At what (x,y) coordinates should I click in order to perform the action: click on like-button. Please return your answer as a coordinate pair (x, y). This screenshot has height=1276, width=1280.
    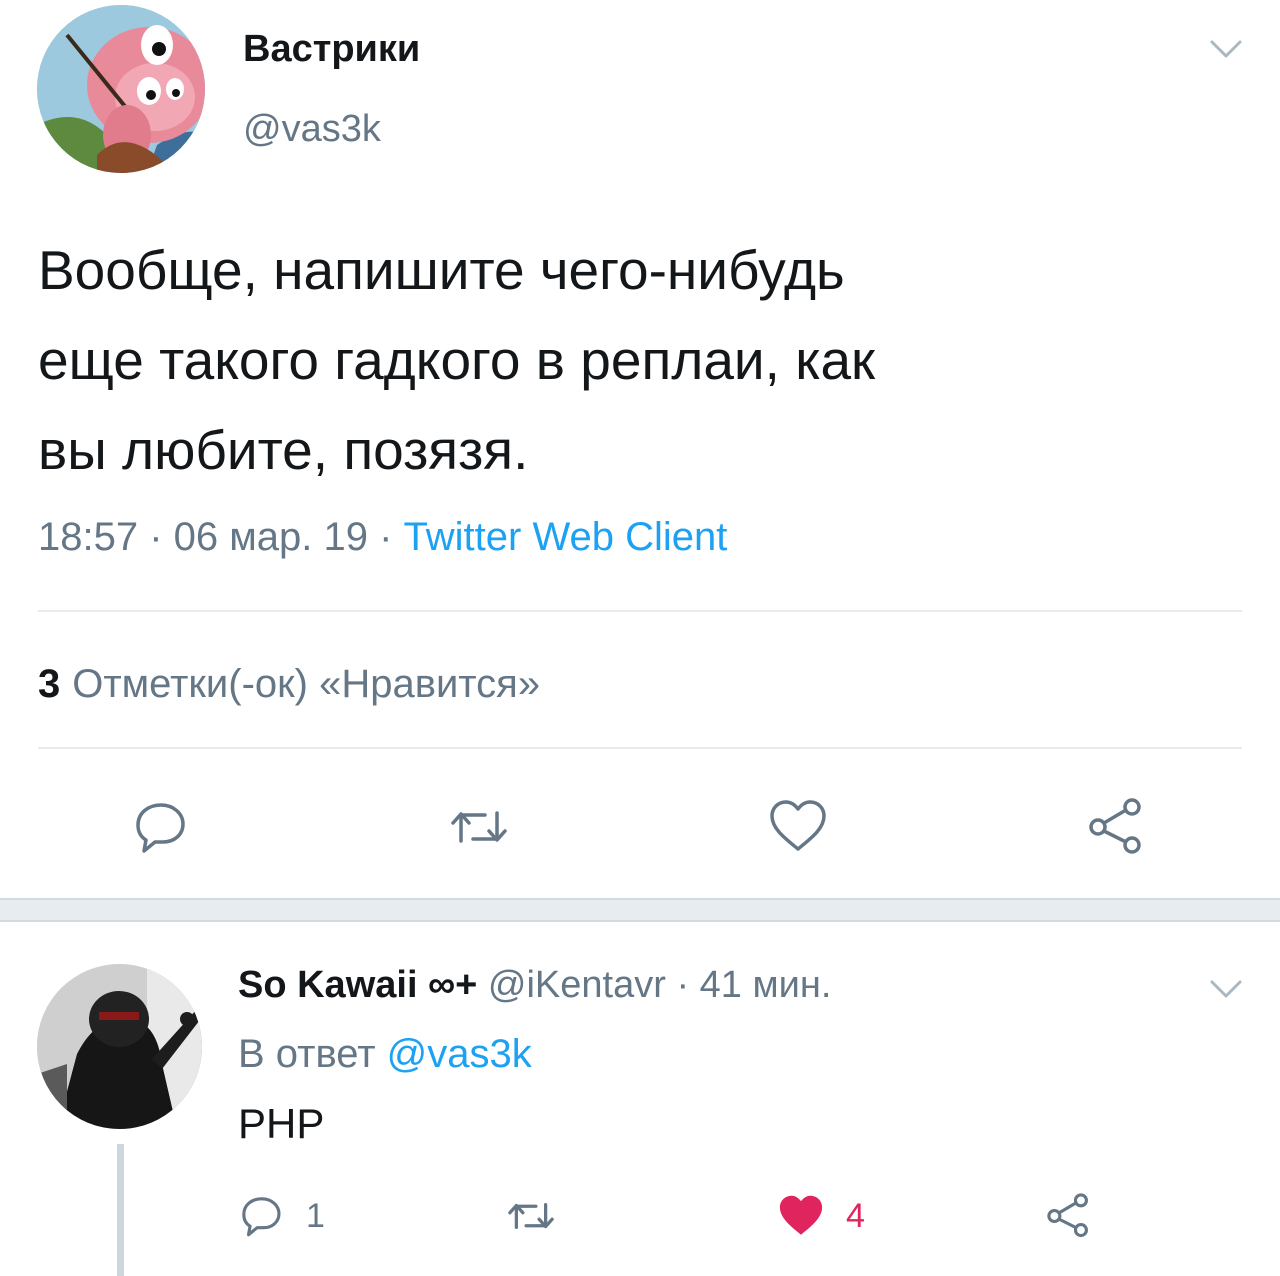
    Looking at the image, I should click on (798, 827).